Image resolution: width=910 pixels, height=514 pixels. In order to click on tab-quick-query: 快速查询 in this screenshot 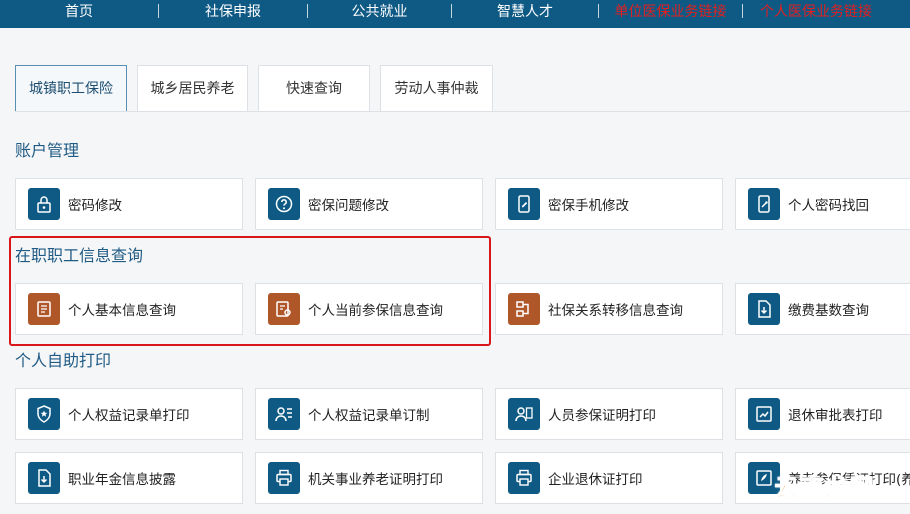, I will do `click(314, 88)`.